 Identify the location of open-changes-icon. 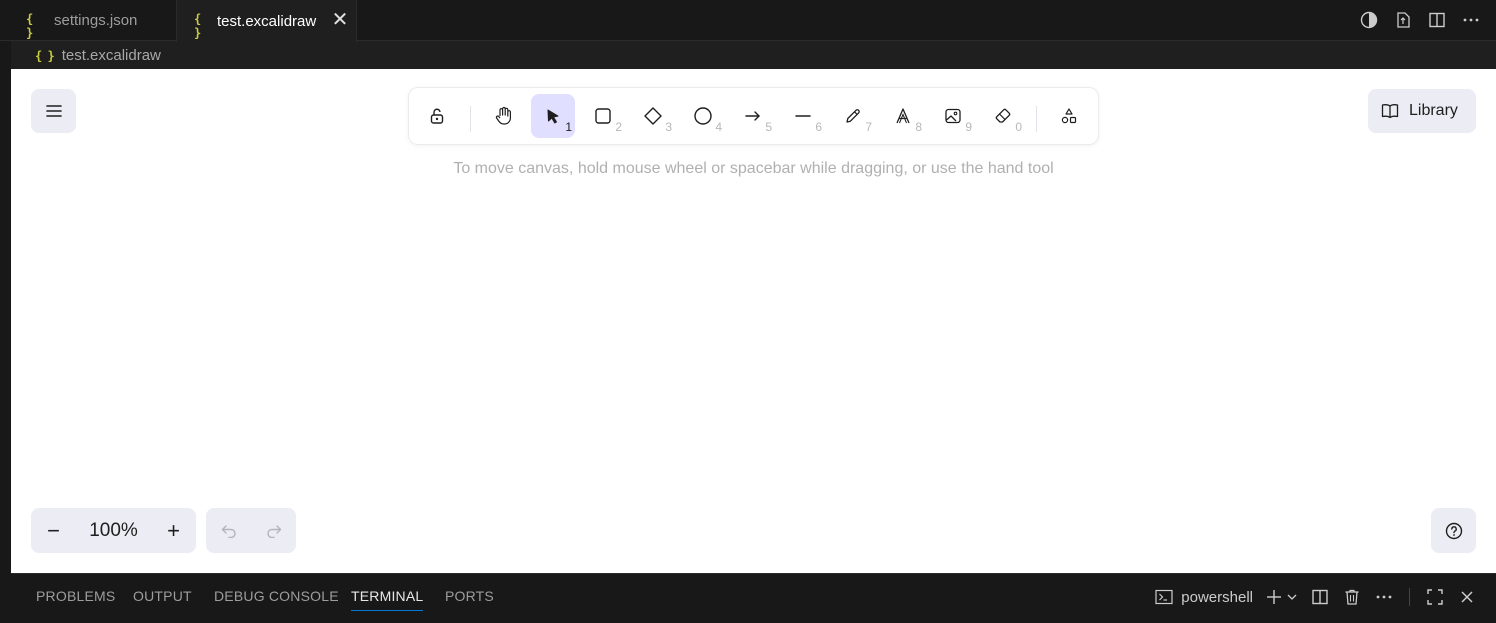
(1403, 20).